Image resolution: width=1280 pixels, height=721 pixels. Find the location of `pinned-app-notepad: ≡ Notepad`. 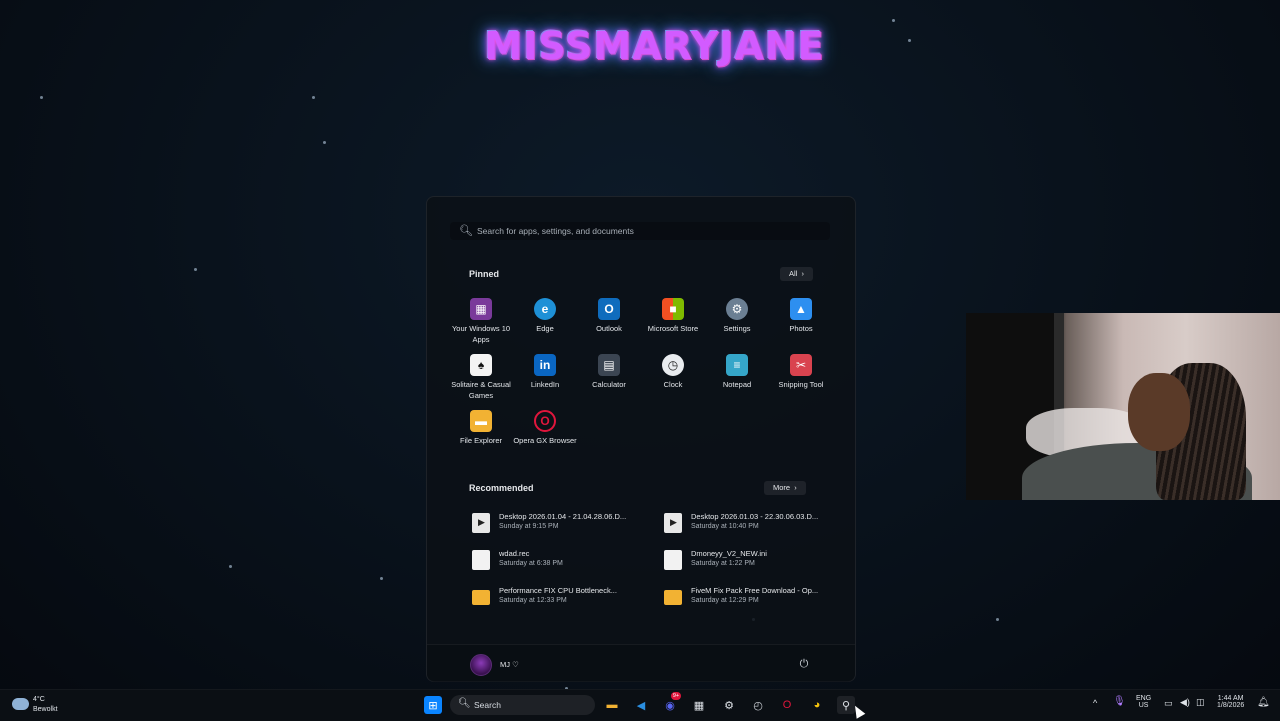

pinned-app-notepad: ≡ Notepad is located at coordinates (737, 372).